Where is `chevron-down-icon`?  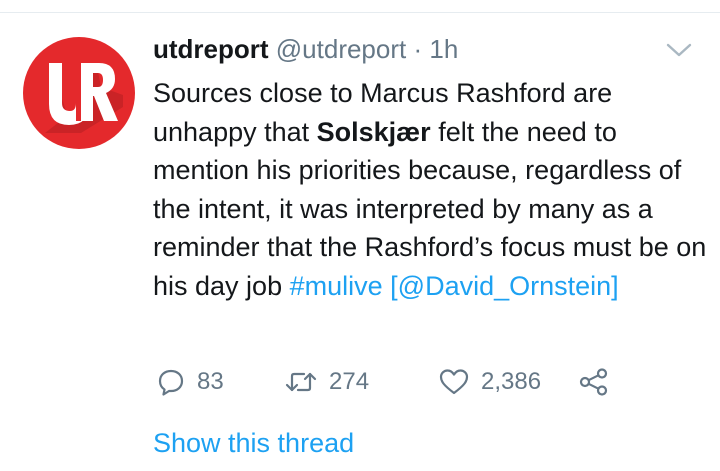
chevron-down-icon is located at coordinates (679, 50).